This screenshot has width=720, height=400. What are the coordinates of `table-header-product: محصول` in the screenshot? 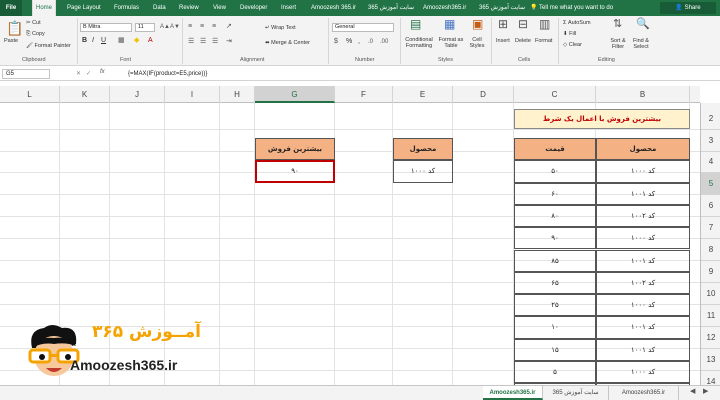 It's located at (643, 149).